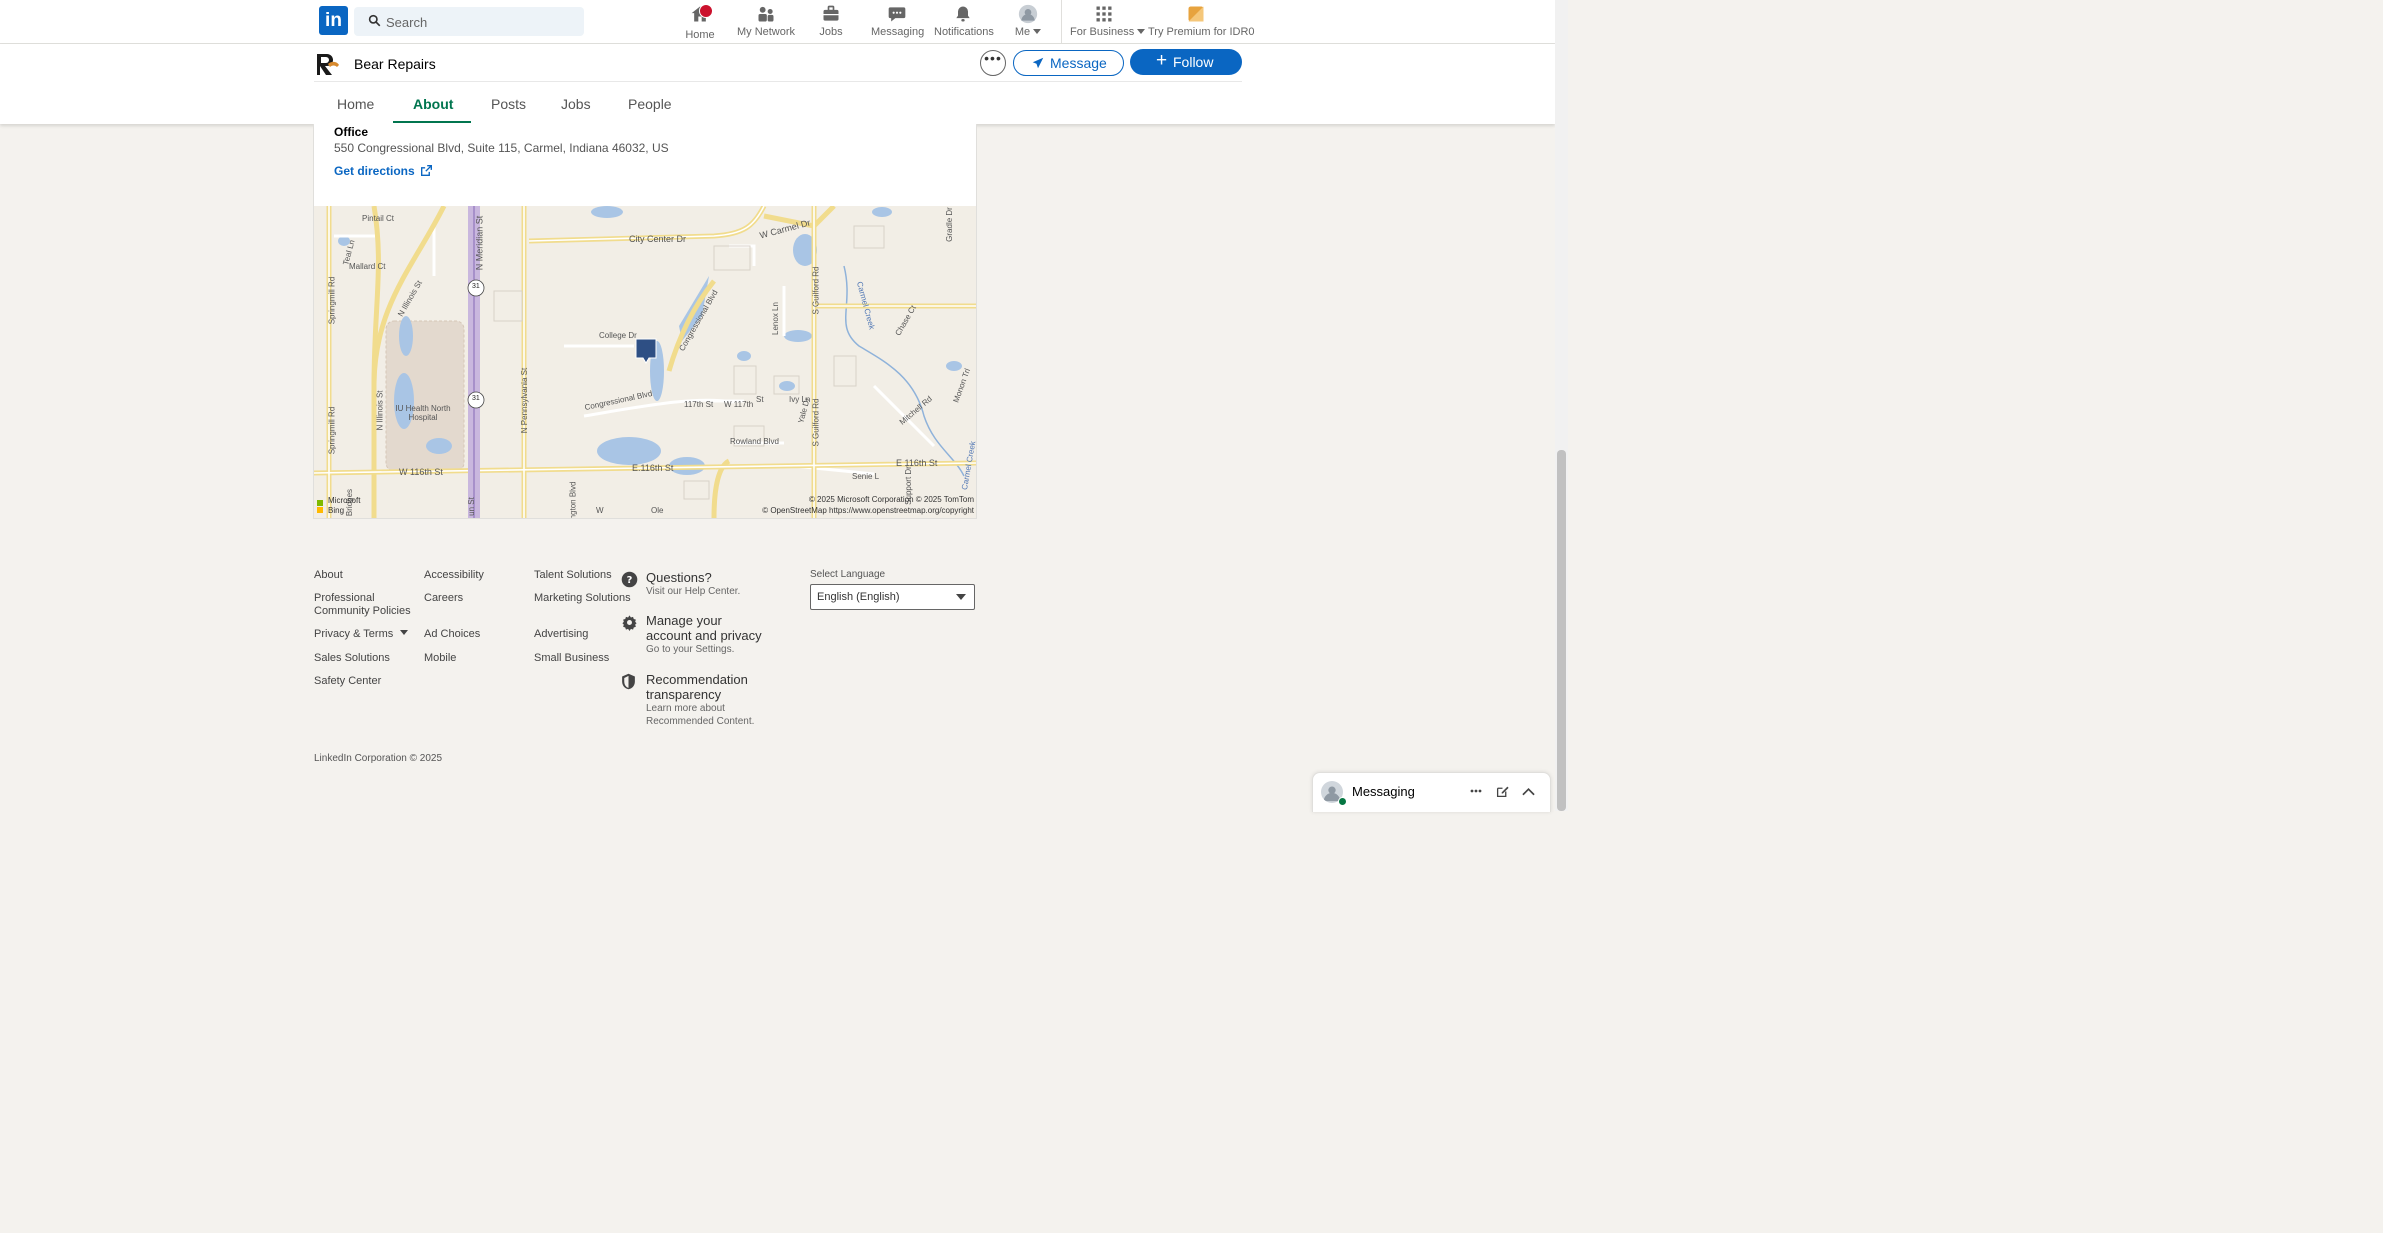 This screenshot has height=1233, width=2383. What do you see at coordinates (573, 500) in the screenshot?
I see `map-label: ngton Blvd` at bounding box center [573, 500].